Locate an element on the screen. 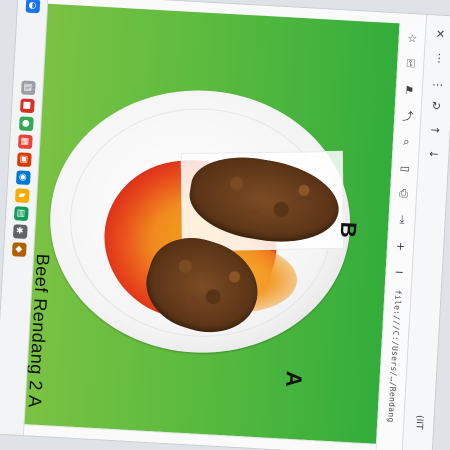 This screenshot has width=450, height=450. address-bar-text: file:///C:/Users/…/Rendang is located at coordinates (394, 356).